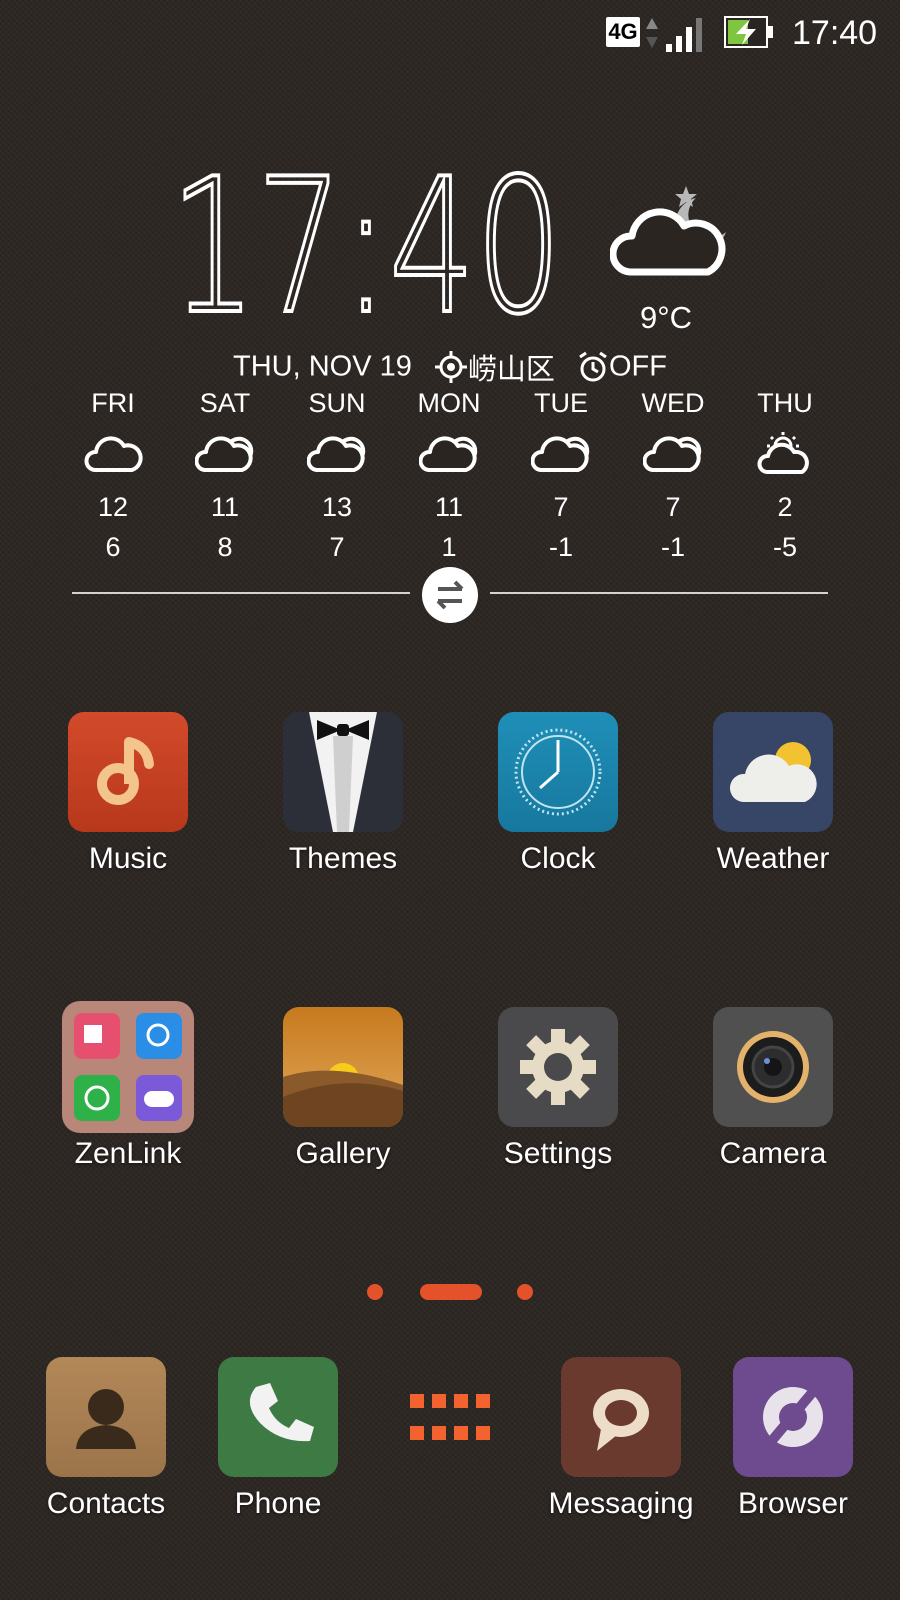 This screenshot has height=1600, width=900. I want to click on big-clock: 17:40, so click(370, 245).